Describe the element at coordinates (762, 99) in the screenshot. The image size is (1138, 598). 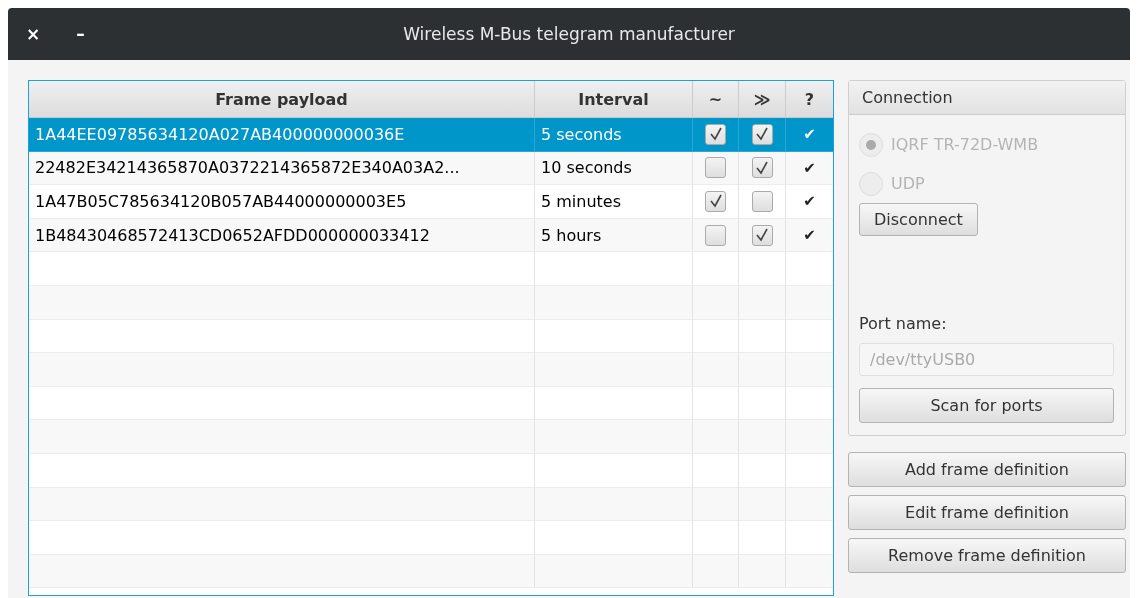
I see `column-header: ≫` at that location.